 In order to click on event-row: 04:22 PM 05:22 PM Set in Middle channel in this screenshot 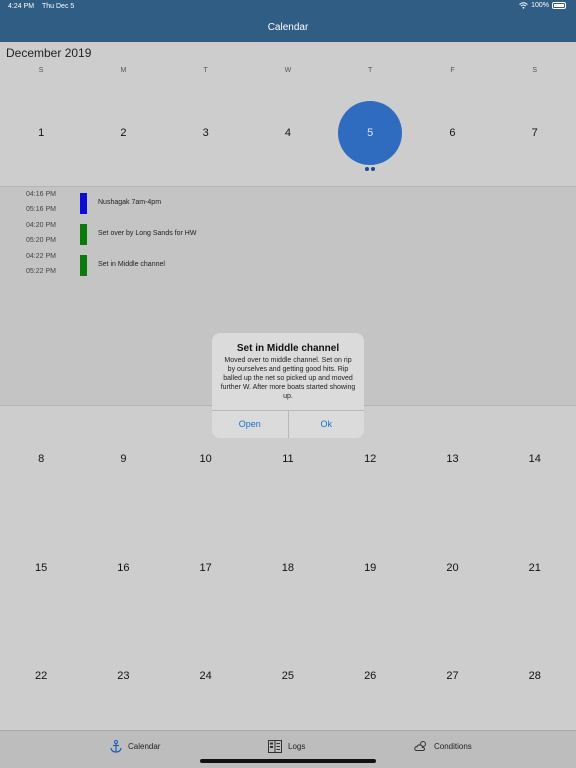, I will do `click(288, 268)`.